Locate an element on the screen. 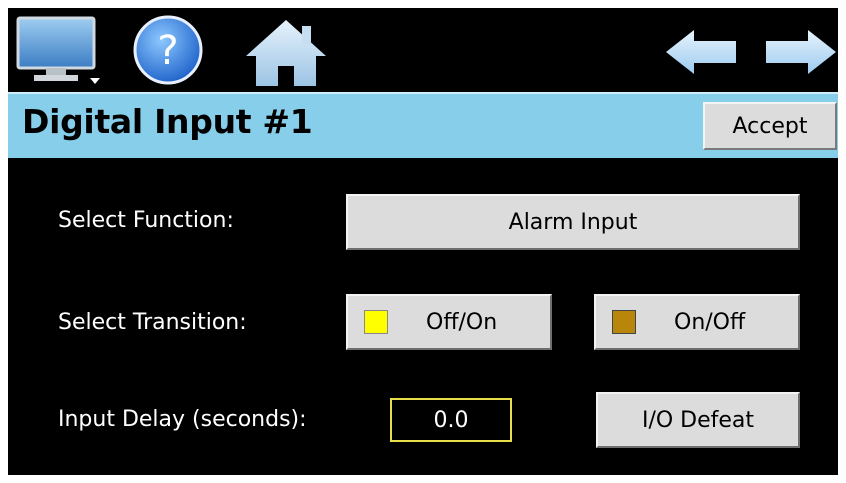 The image size is (846, 483). delay-label: Input Delay (seconds): is located at coordinates (182, 419).